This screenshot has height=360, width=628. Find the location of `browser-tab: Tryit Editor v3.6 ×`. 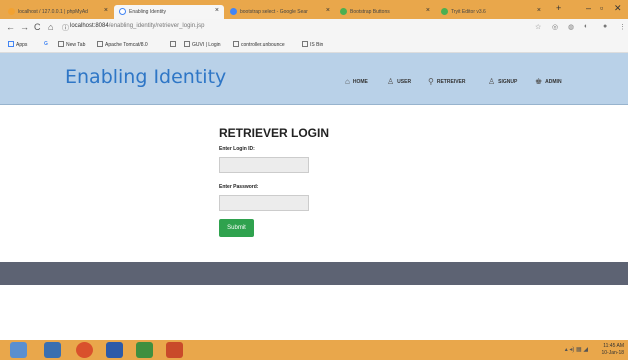

browser-tab: Tryit Editor v3.6 × is located at coordinates (491, 12).